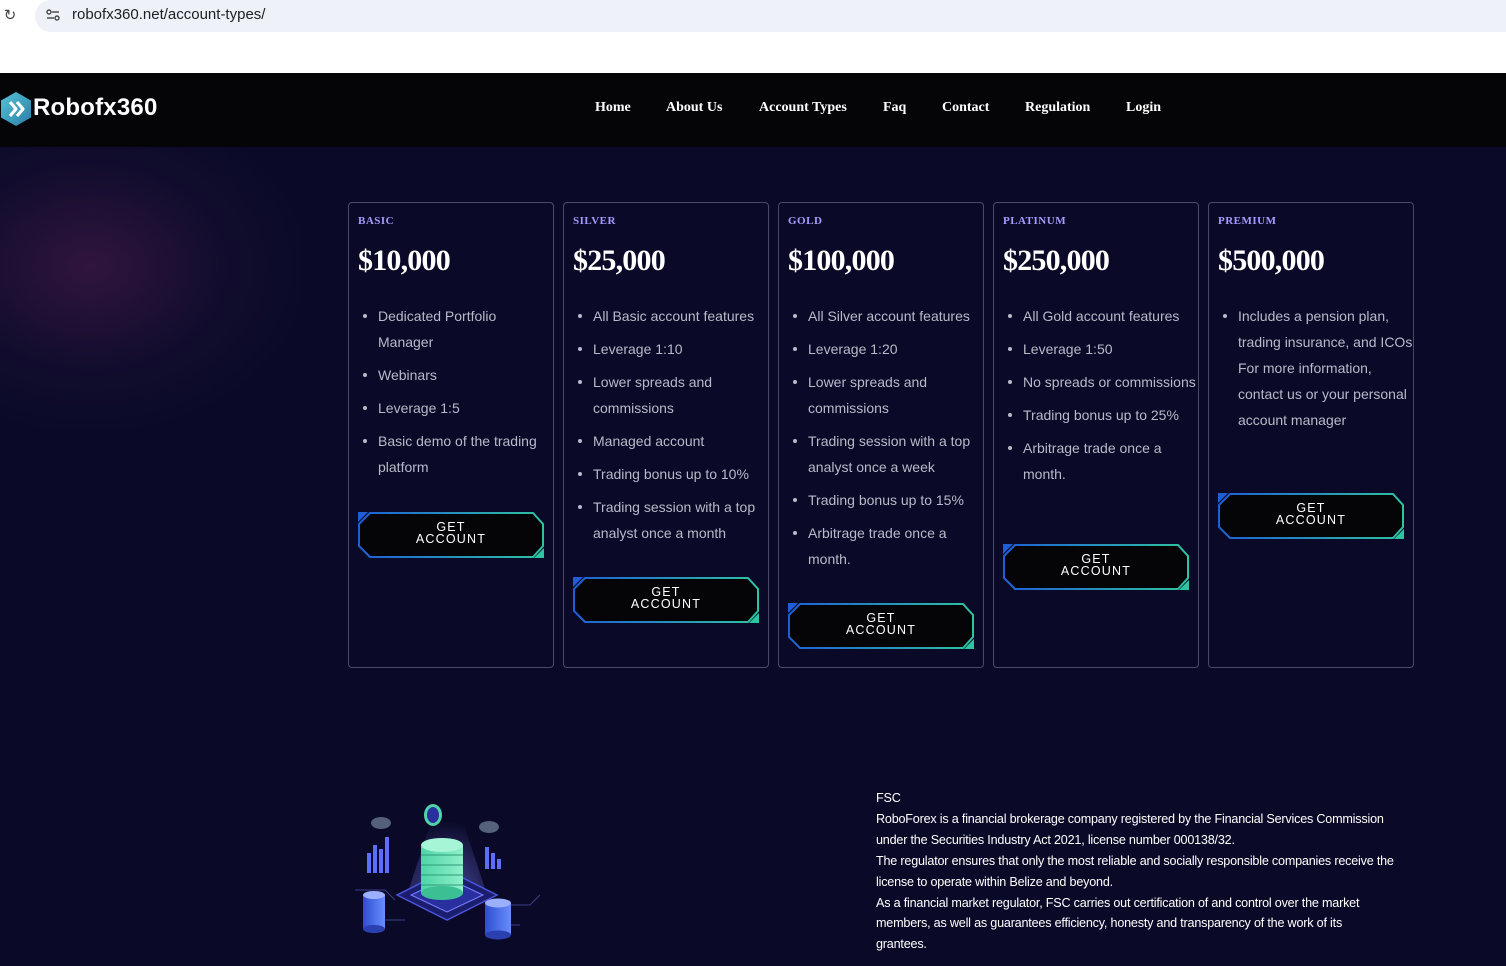 Image resolution: width=1506 pixels, height=966 pixels. Describe the element at coordinates (694, 108) in the screenshot. I see `nav-about-us: About Us` at that location.